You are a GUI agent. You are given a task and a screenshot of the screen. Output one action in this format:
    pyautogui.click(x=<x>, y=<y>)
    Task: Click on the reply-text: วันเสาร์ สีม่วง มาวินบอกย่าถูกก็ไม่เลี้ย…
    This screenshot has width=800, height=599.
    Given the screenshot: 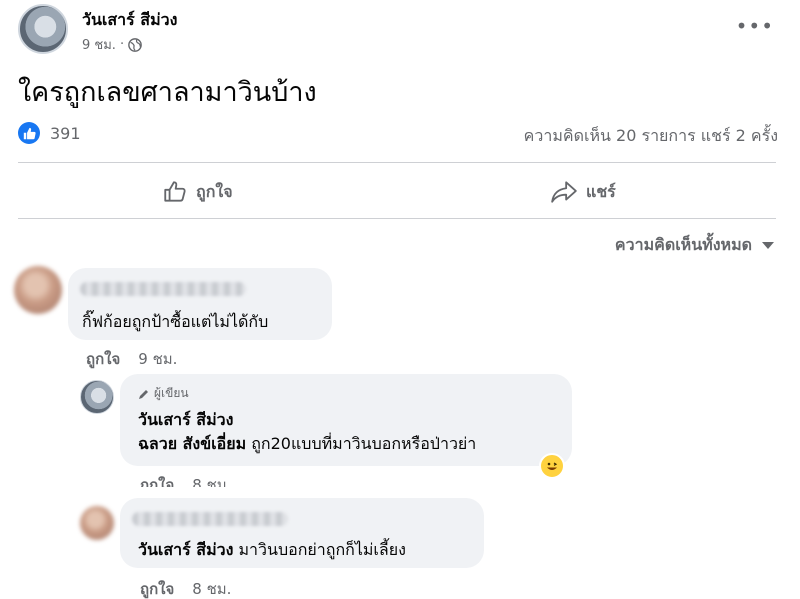 What is the action you would take?
    pyautogui.click(x=272, y=550)
    